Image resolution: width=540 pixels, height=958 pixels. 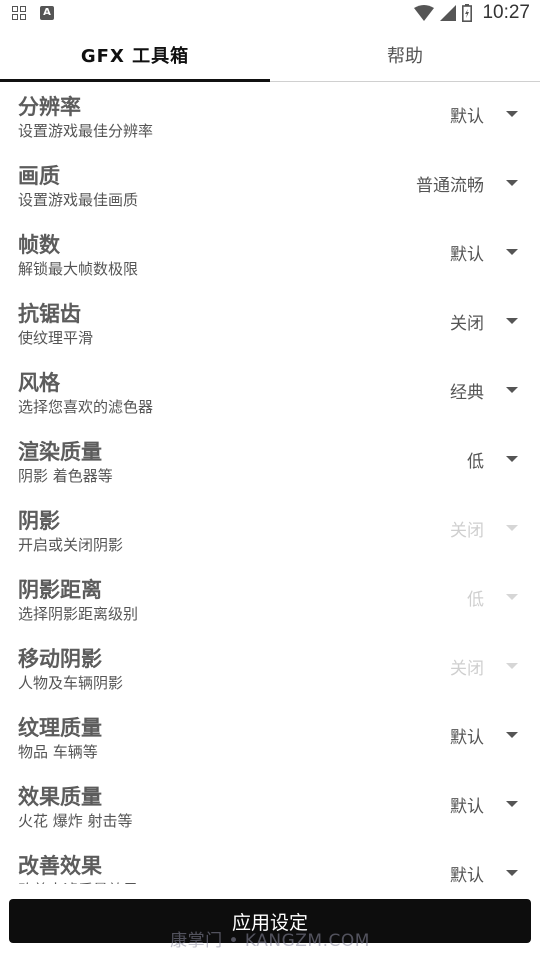 I want to click on setting-row-8: 移动阴影 人物及车辆阴影 关闭, so click(x=270, y=668).